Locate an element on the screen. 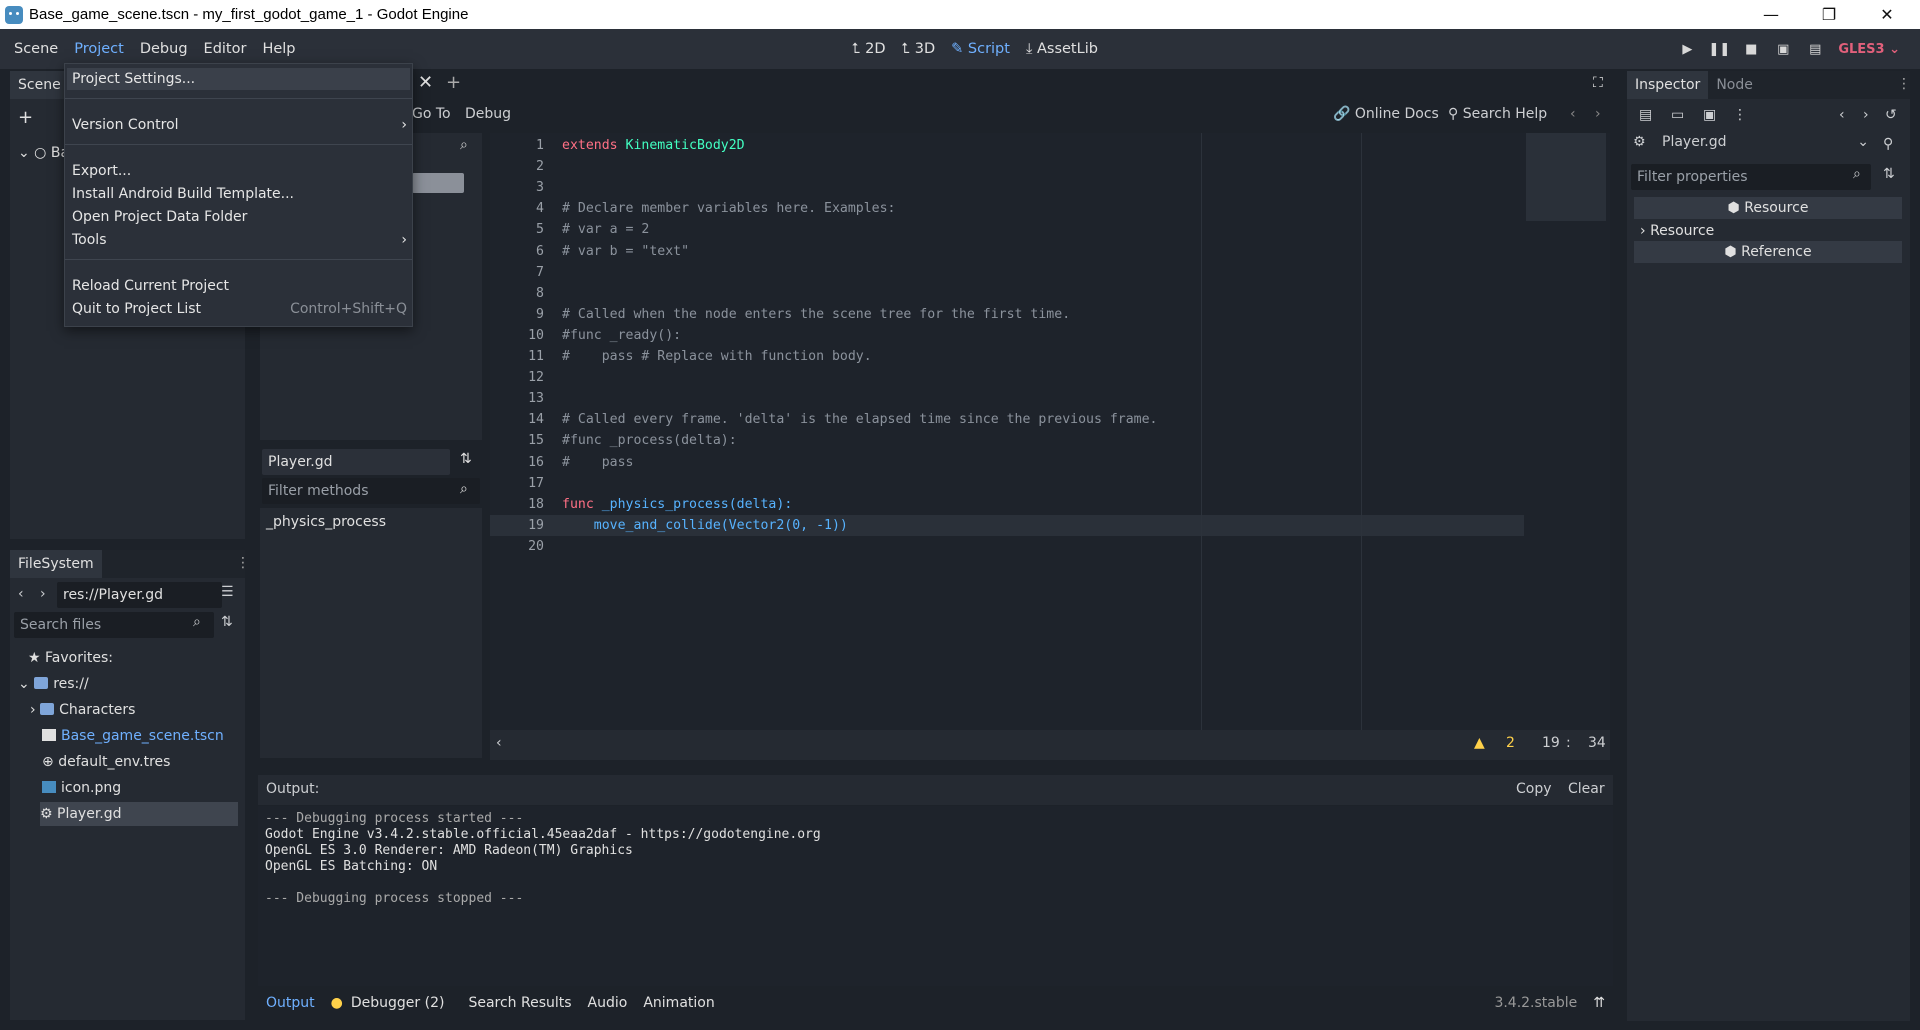 This screenshot has width=1920, height=1030. code-line: extends KinematicBody2D is located at coordinates (653, 145).